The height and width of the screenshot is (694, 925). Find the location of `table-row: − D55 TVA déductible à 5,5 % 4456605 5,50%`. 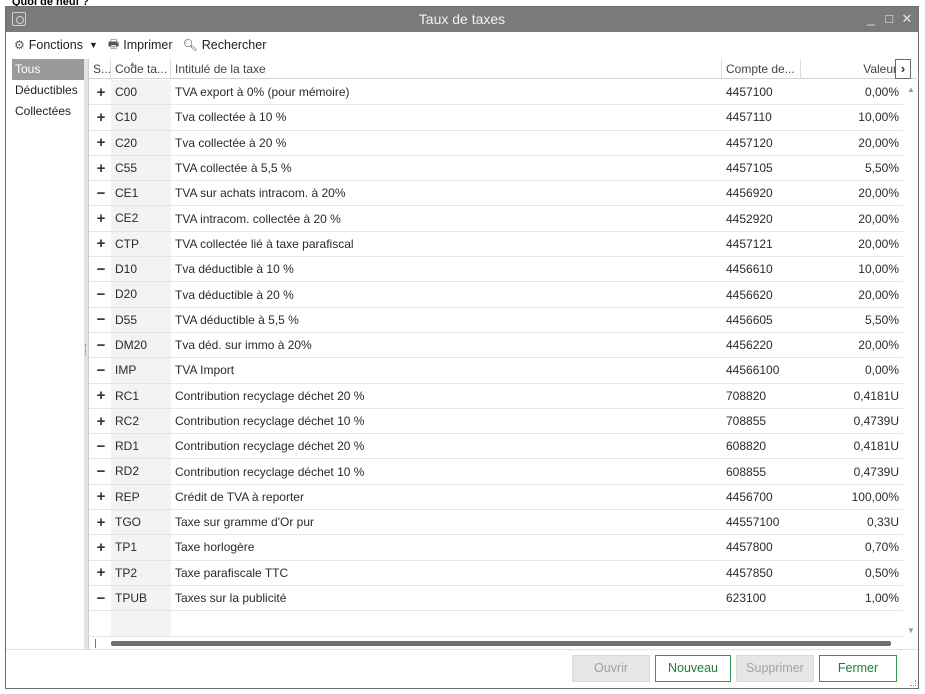

table-row: − D55 TVA déductible à 5,5 % 4456605 5,50% is located at coordinates (496, 320).